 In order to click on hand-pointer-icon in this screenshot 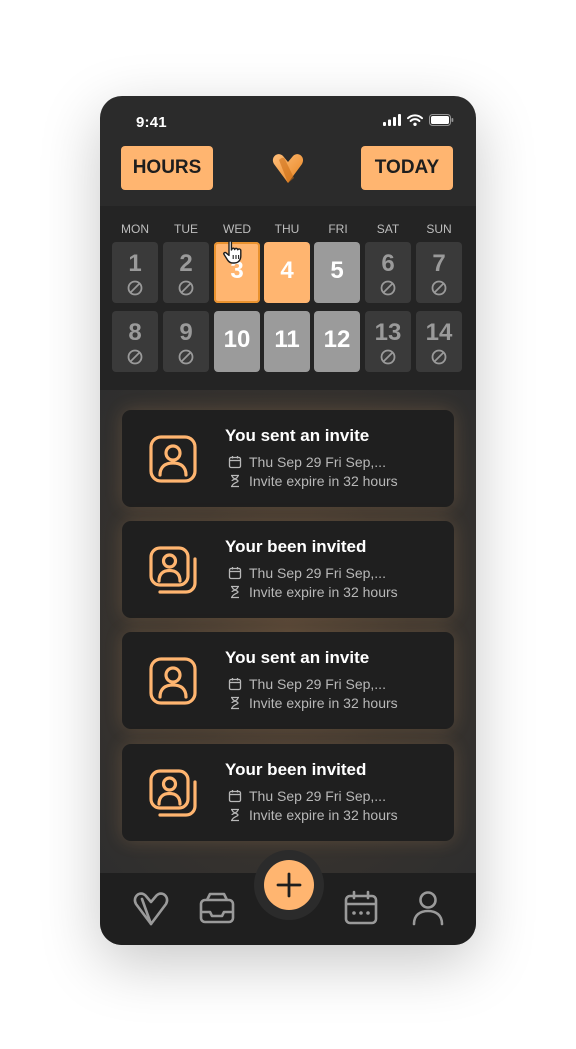, I will do `click(232, 252)`.